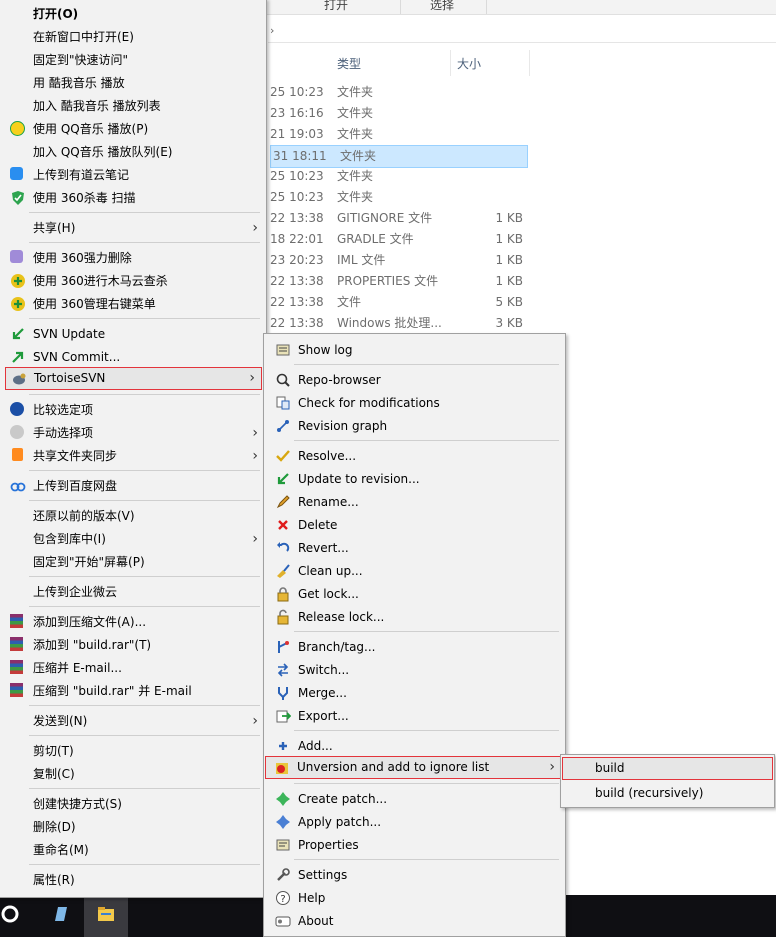 The width and height of the screenshot is (776, 937). I want to click on file-row: 23 16:16 文件夹, so click(398, 113).